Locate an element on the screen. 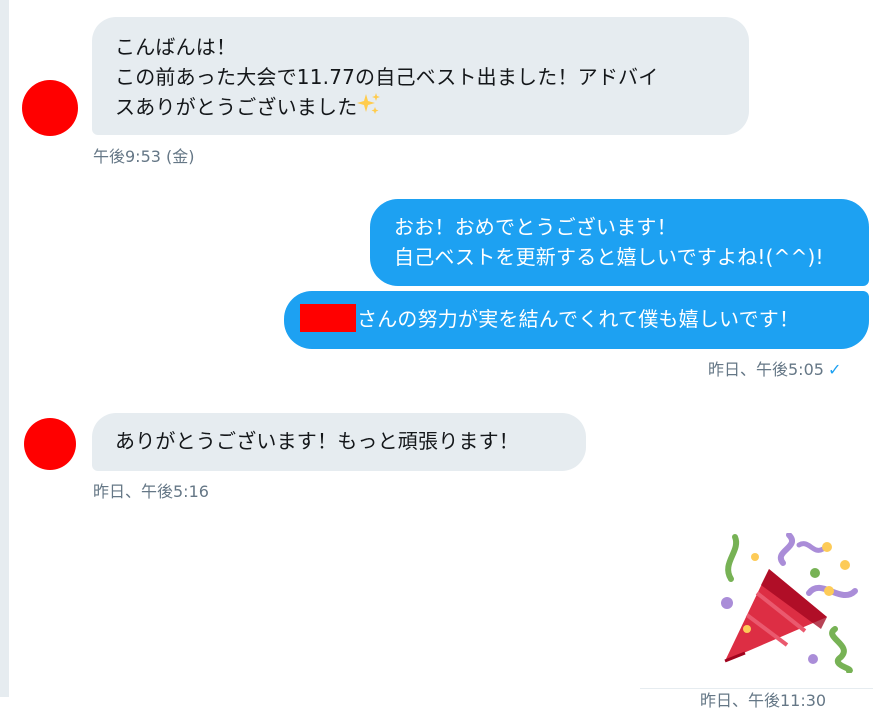  divider is located at coordinates (756, 688).